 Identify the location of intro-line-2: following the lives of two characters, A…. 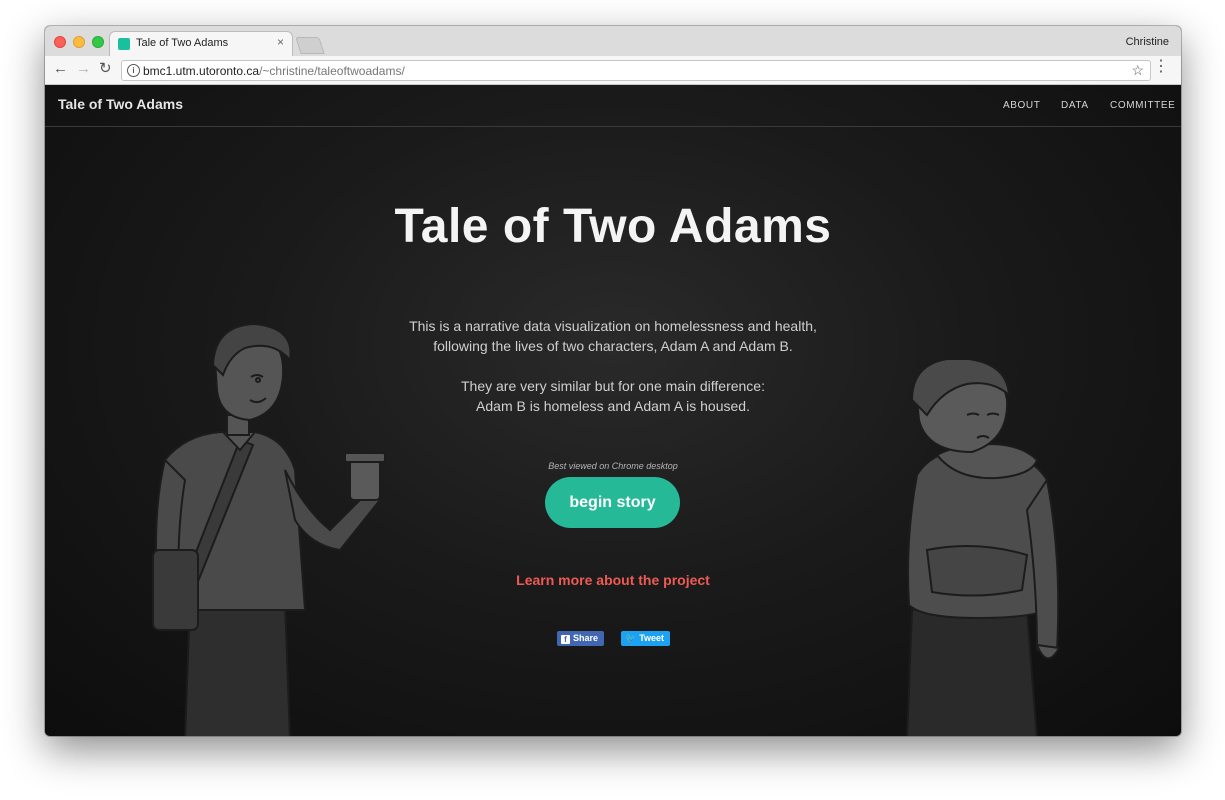
(613, 346).